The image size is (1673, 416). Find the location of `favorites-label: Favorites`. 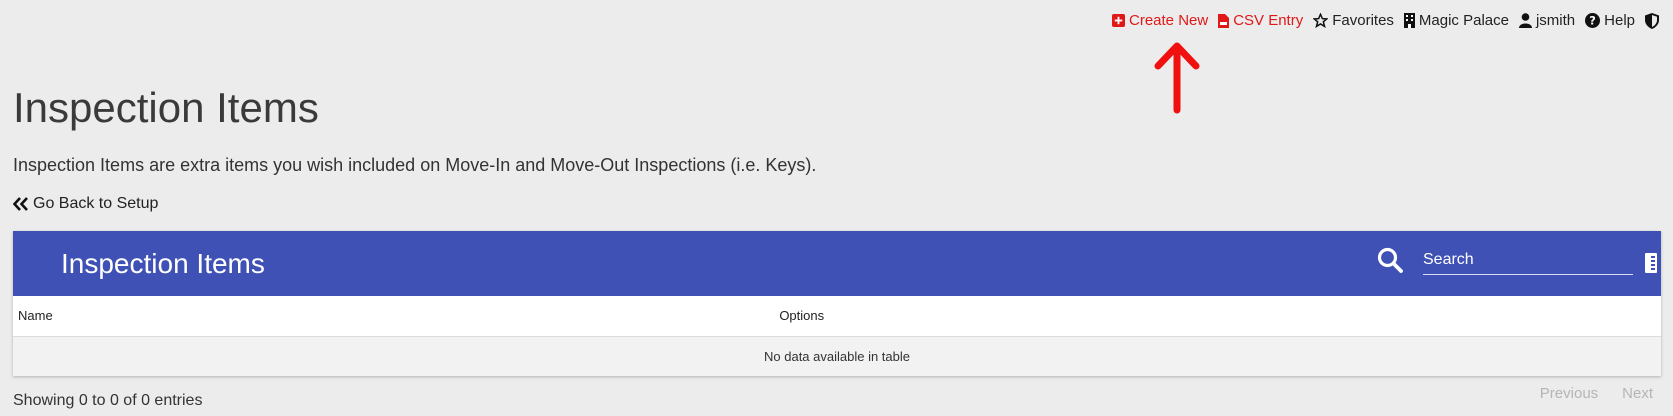

favorites-label: Favorites is located at coordinates (1363, 20).